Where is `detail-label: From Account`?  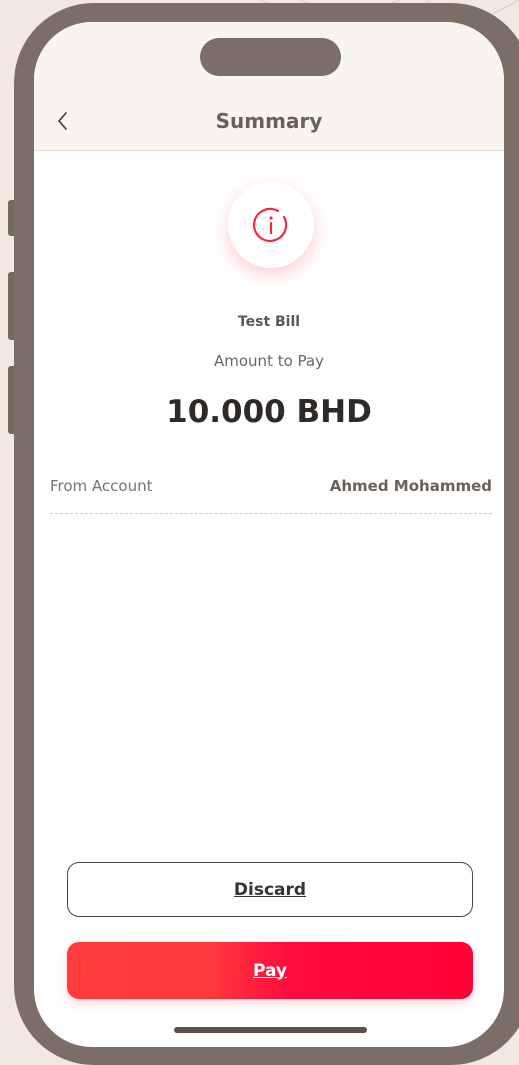
detail-label: From Account is located at coordinates (101, 486).